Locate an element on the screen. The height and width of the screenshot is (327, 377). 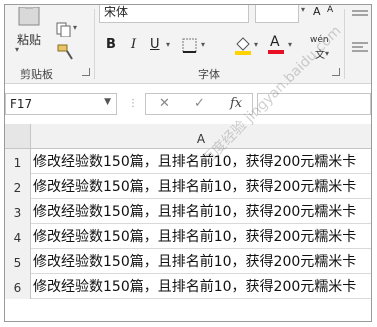
font-color-glyph: A is located at coordinates (275, 42).